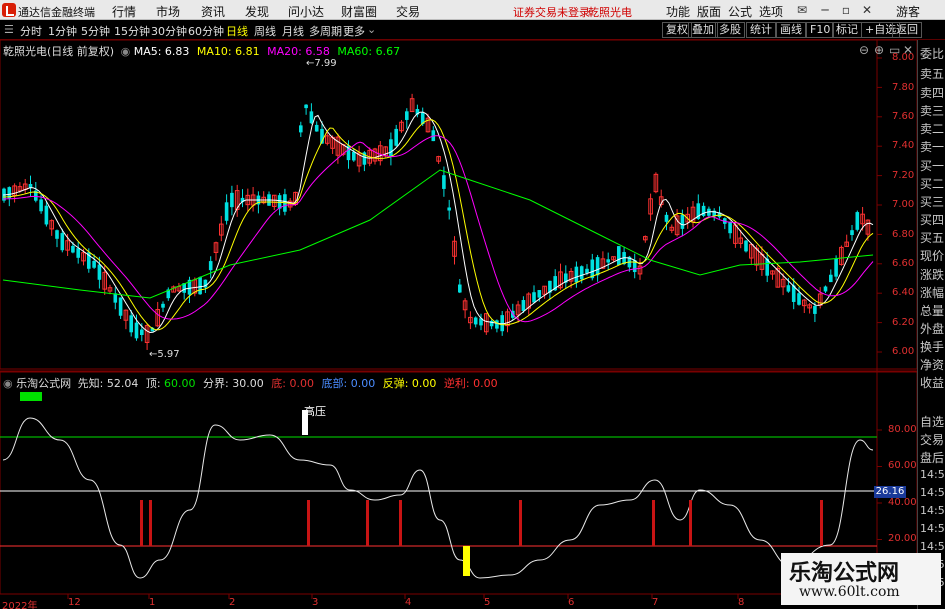 This screenshot has width=945, height=609. What do you see at coordinates (903, 234) in the screenshot?
I see `y-tick: 6.80` at bounding box center [903, 234].